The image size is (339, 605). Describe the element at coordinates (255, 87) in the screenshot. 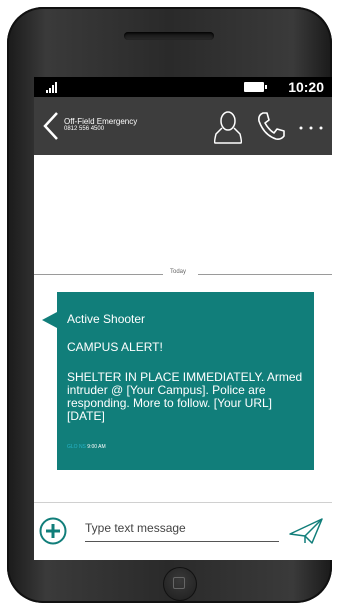

I see `battery-icon` at that location.